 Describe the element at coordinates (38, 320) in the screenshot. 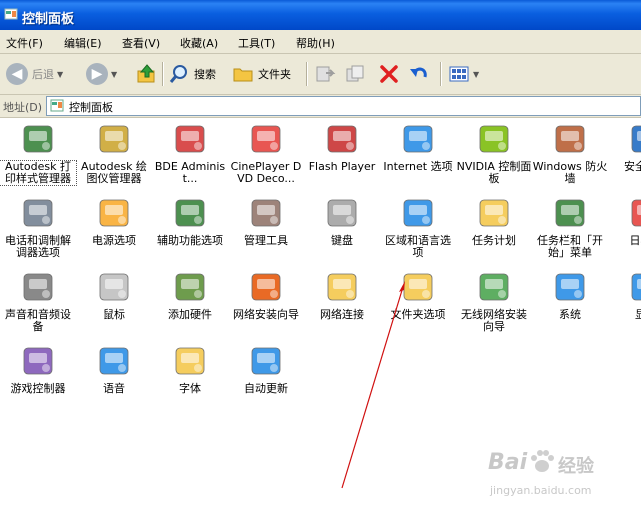

I see `item-label: 声音和音频设备` at that location.